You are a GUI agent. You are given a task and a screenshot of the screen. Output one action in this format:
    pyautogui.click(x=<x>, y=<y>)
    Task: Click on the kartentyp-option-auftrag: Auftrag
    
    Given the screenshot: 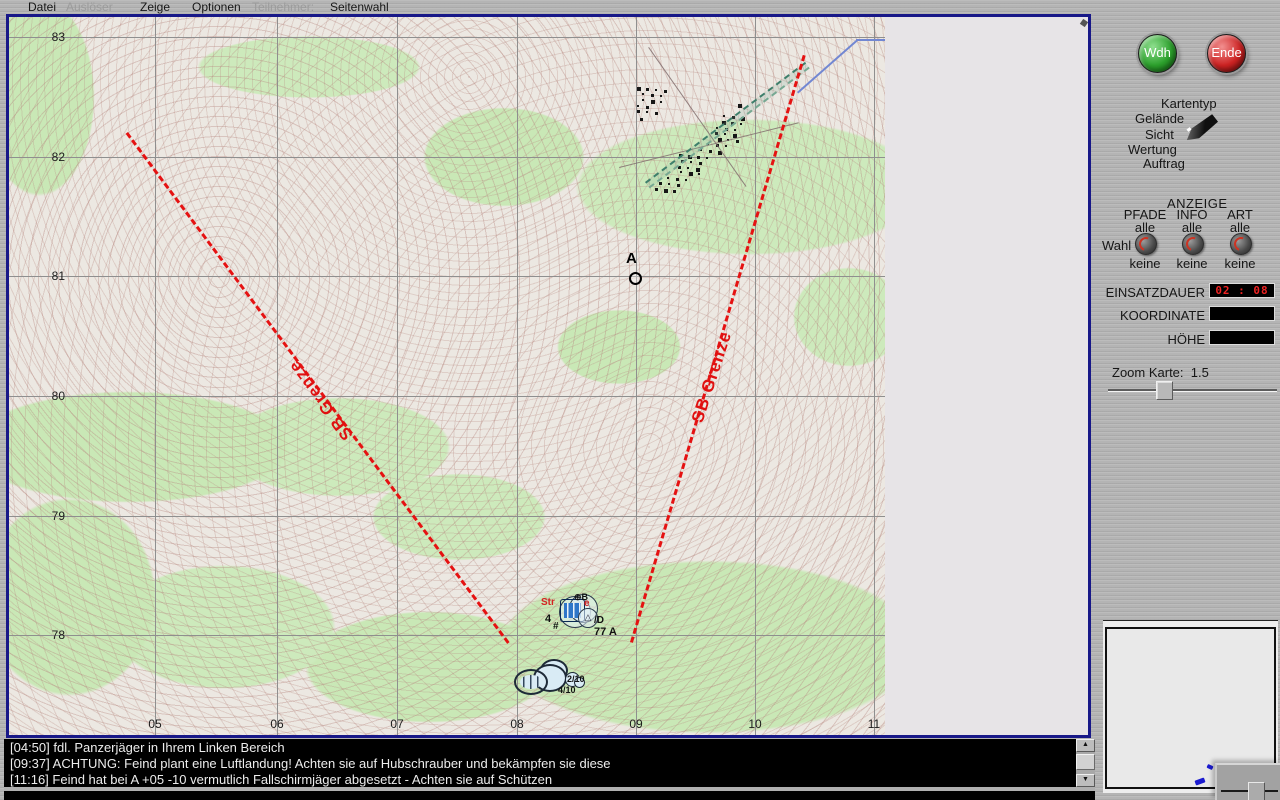 What is the action you would take?
    pyautogui.click(x=1164, y=163)
    